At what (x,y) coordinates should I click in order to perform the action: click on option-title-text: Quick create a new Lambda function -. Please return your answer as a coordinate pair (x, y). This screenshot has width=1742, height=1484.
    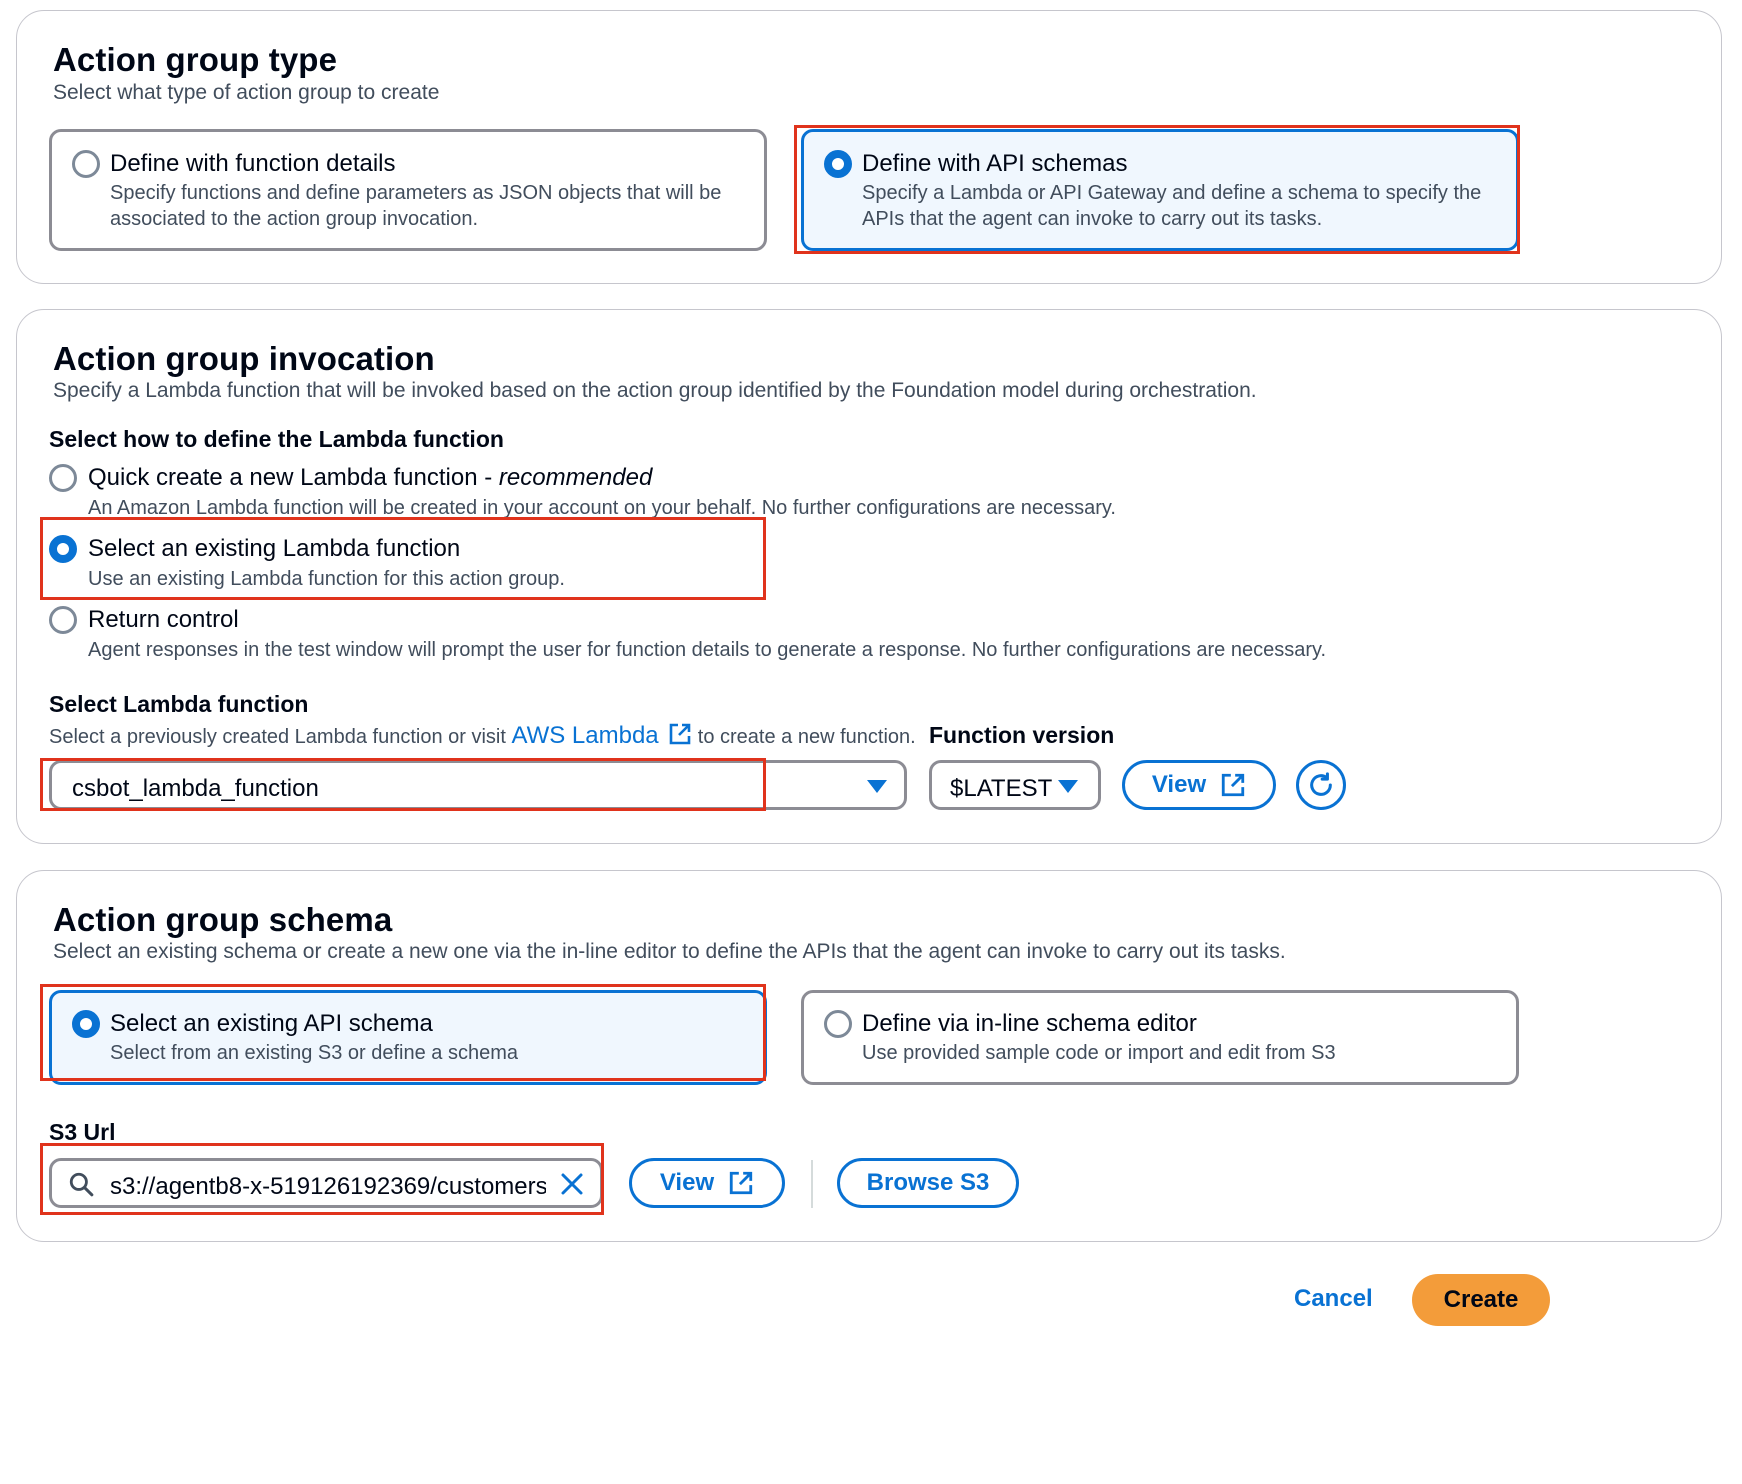
    Looking at the image, I should click on (293, 477).